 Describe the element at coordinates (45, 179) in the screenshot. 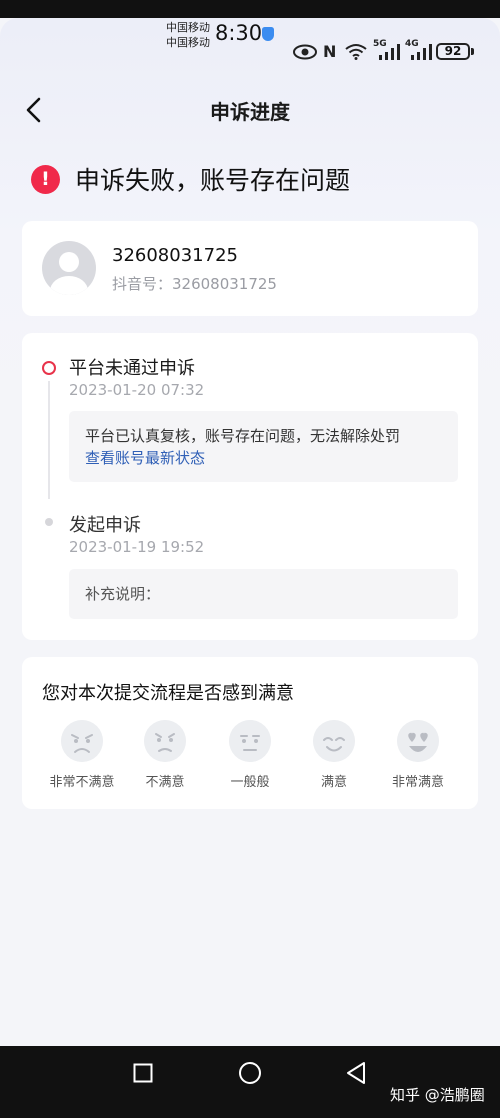

I see `alert-icon: !` at that location.